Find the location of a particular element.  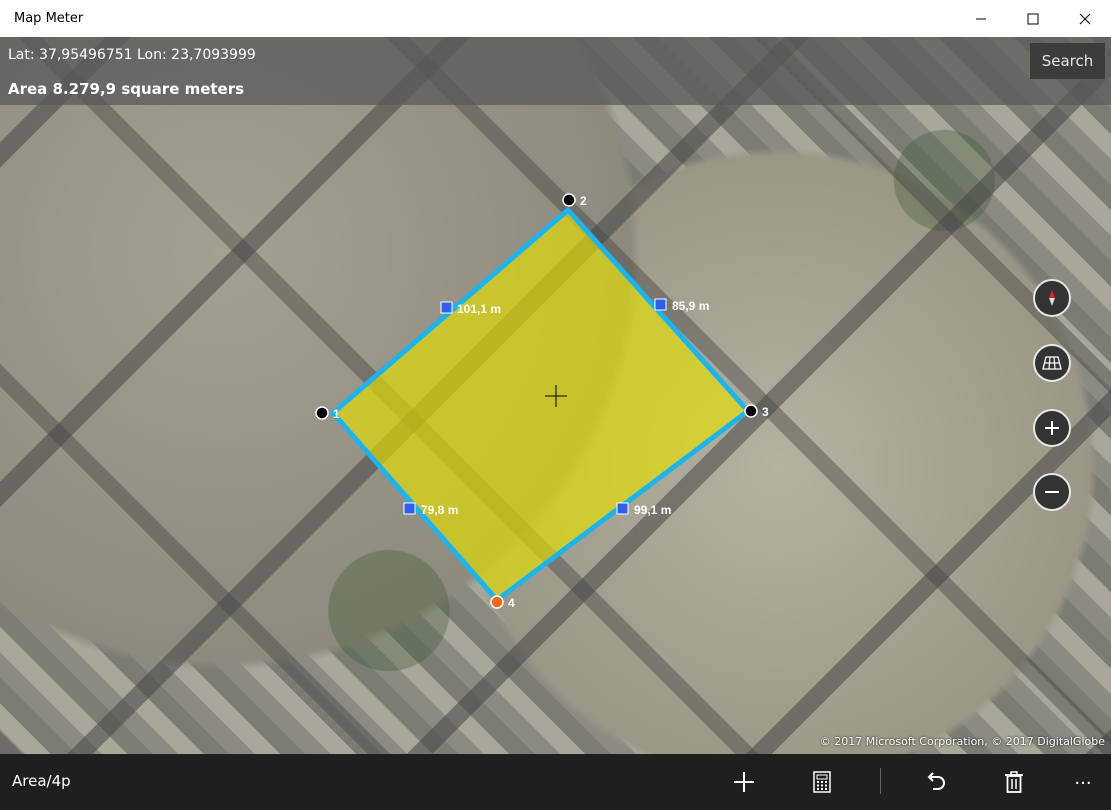

compass-icon is located at coordinates (1052, 298).